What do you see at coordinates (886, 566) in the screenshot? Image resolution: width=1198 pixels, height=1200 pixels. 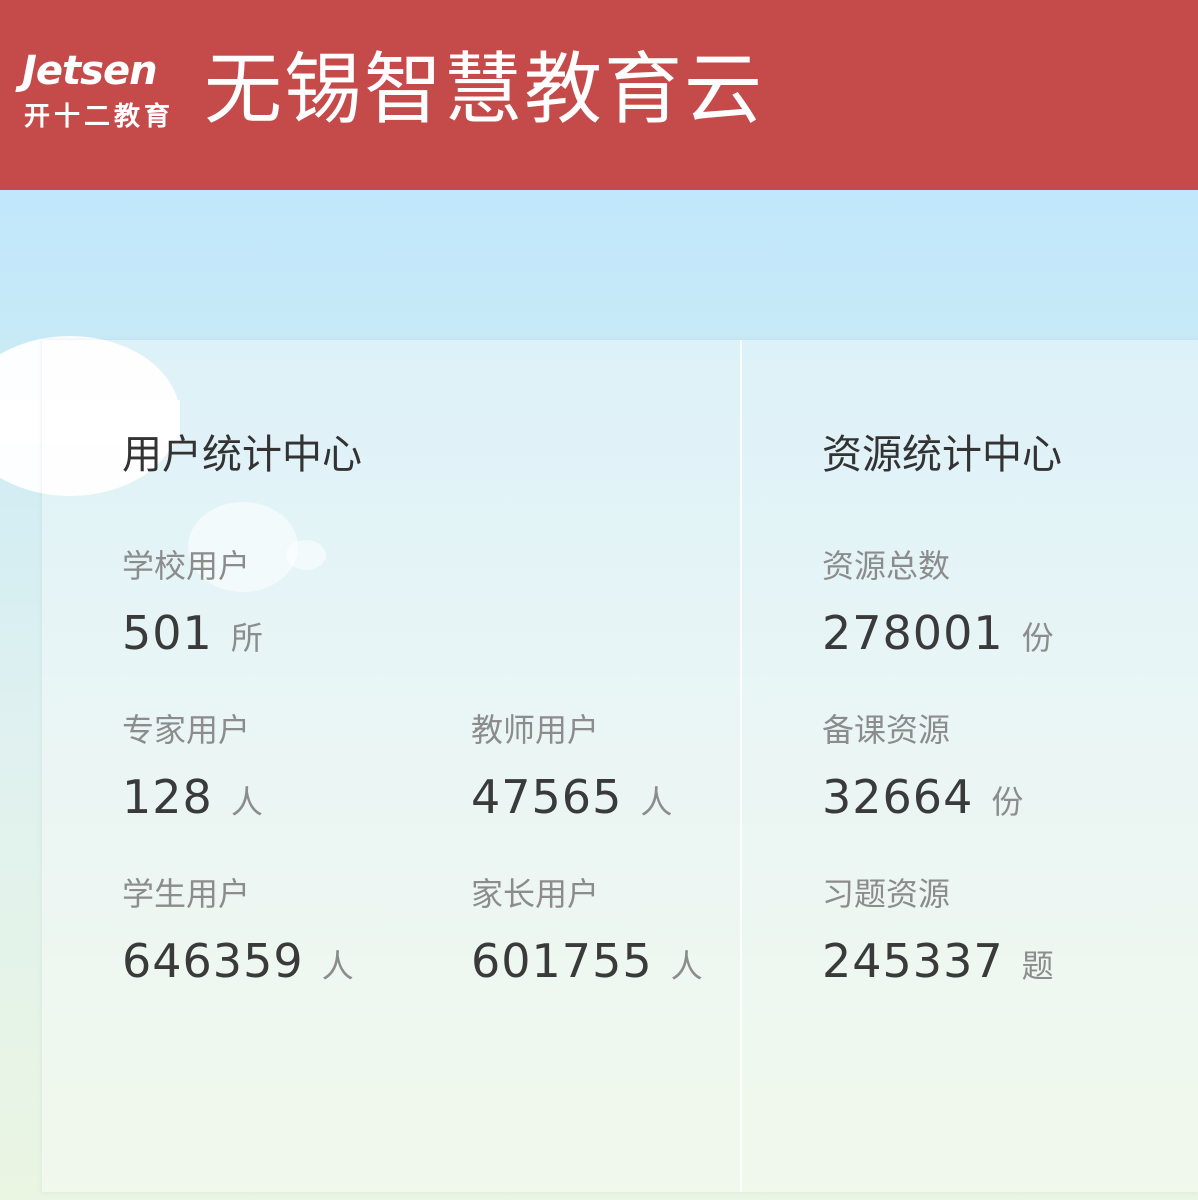 I see `stat-label: 资源总数` at bounding box center [886, 566].